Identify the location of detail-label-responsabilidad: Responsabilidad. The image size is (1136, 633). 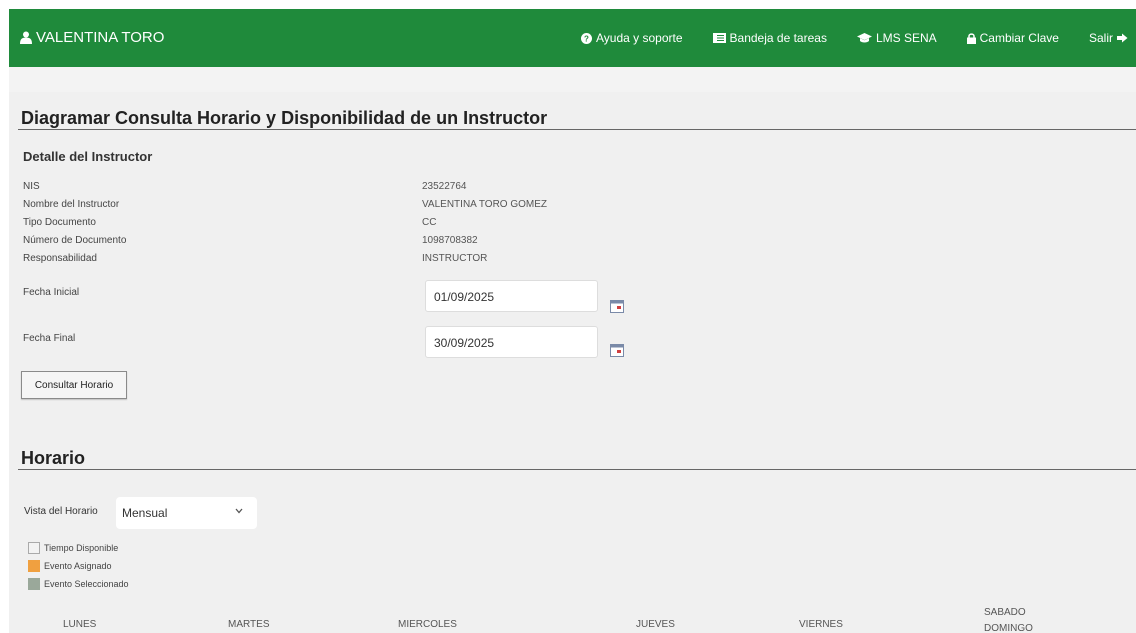
(60, 258).